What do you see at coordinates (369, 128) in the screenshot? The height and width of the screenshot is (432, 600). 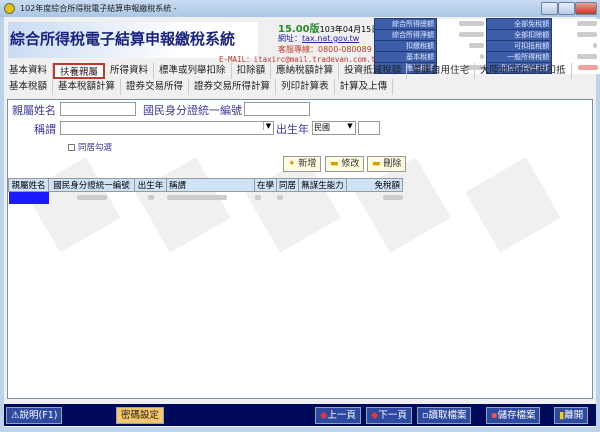 I see `birth-year-input` at bounding box center [369, 128].